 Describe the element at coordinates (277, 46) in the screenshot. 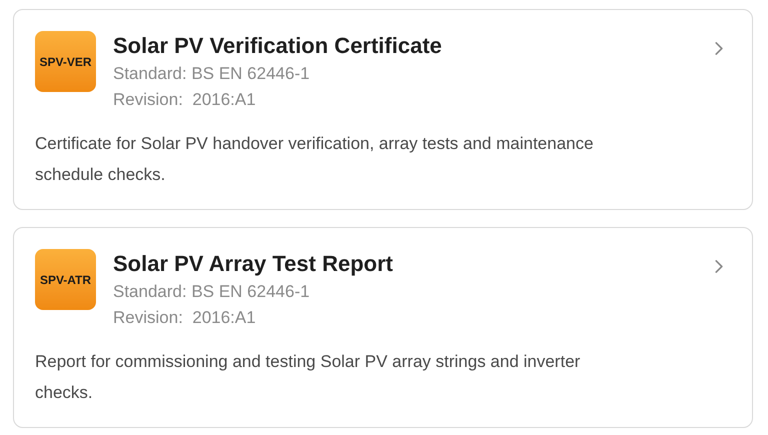

I see `card-title: Solar PV Verification Certificate` at that location.